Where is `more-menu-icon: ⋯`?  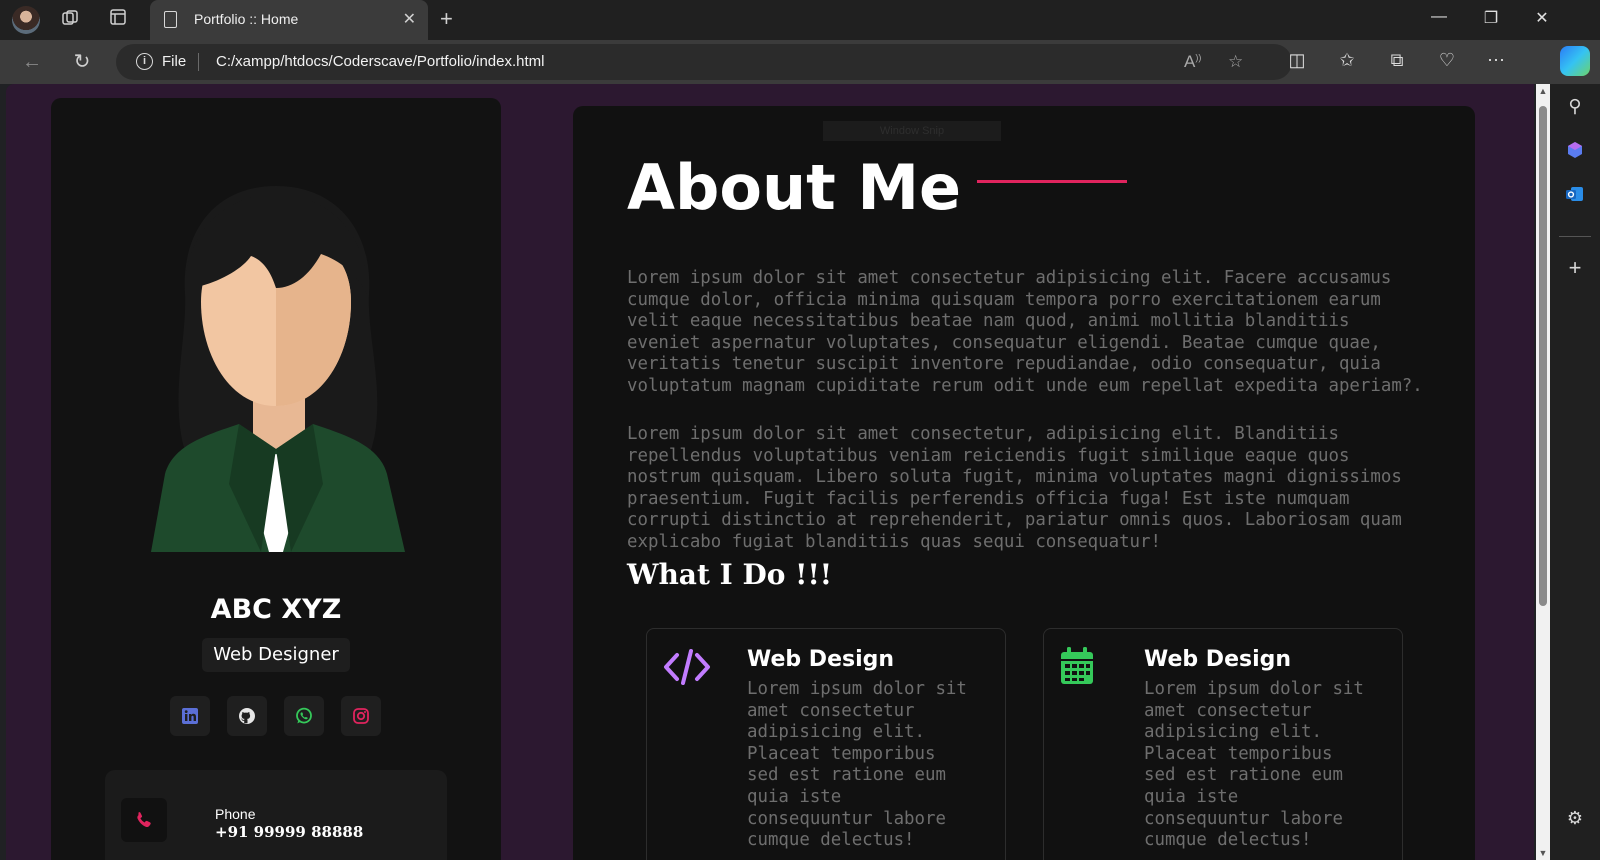
more-menu-icon: ⋯ is located at coordinates (1496, 60).